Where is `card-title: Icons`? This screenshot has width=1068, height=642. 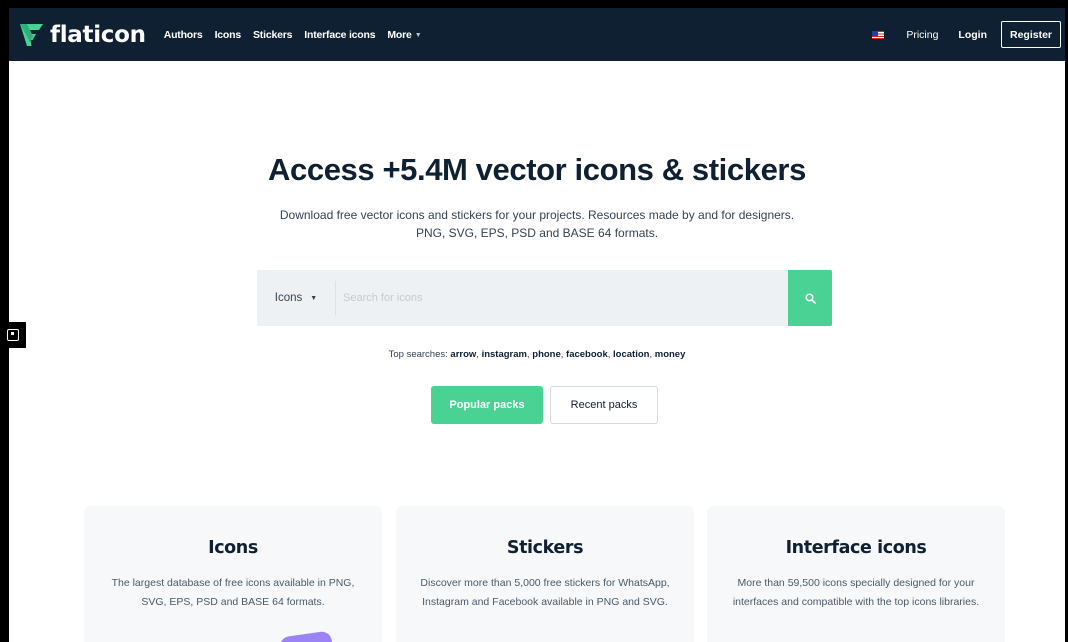
card-title: Icons is located at coordinates (233, 548).